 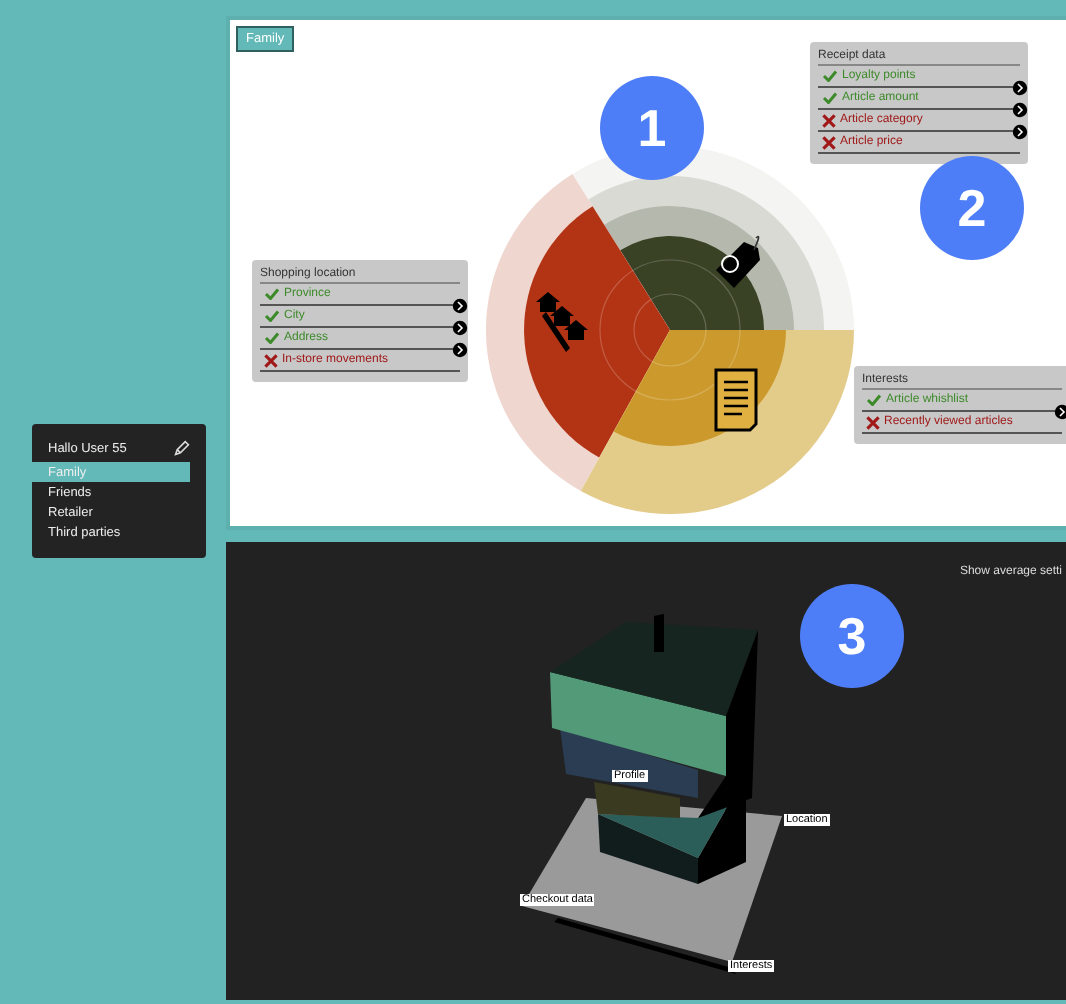 I want to click on step-marker: 3, so click(x=852, y=636).